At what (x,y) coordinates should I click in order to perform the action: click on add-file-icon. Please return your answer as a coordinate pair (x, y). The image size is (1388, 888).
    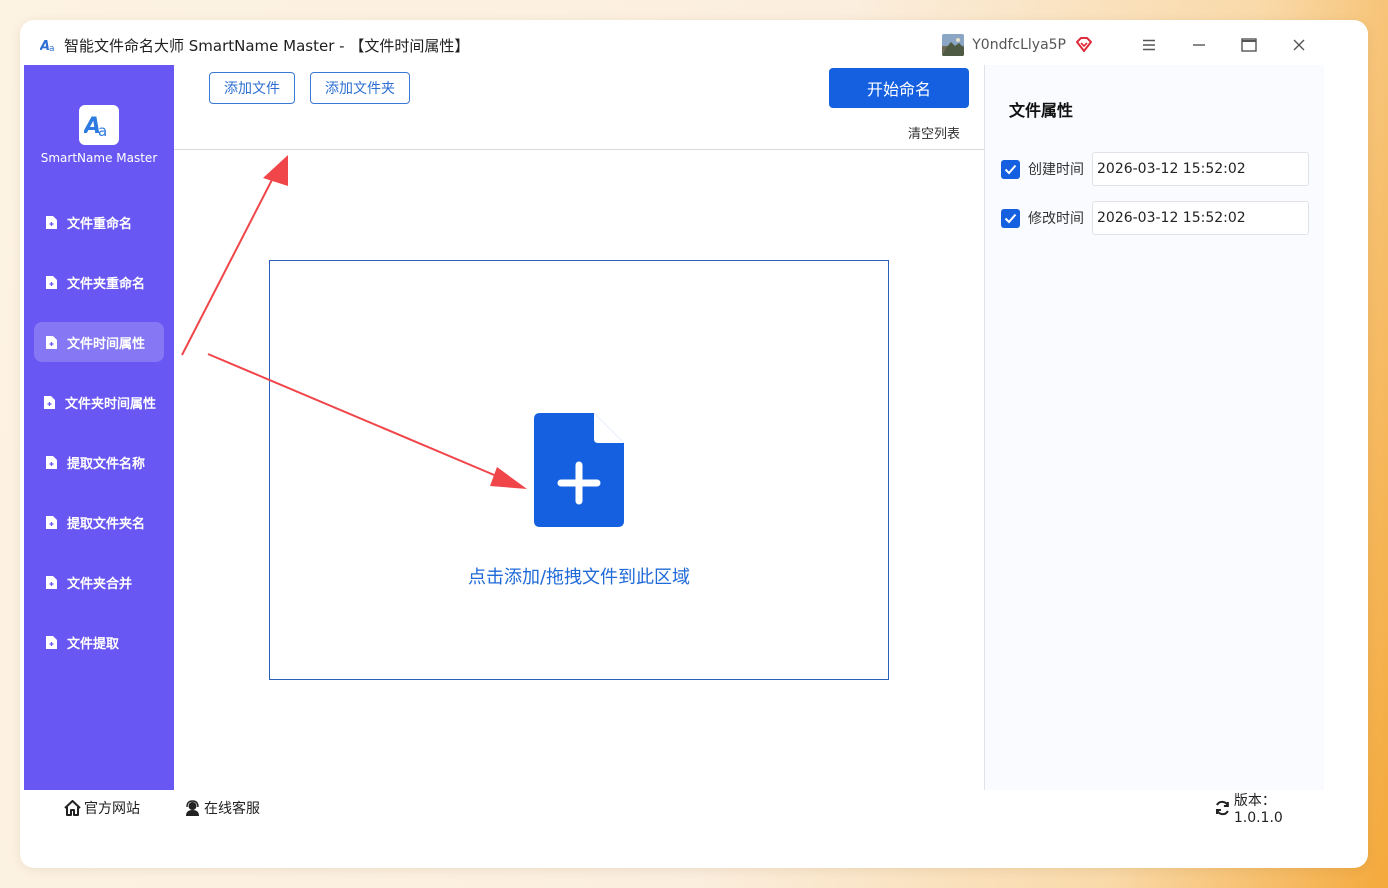
    Looking at the image, I should click on (579, 470).